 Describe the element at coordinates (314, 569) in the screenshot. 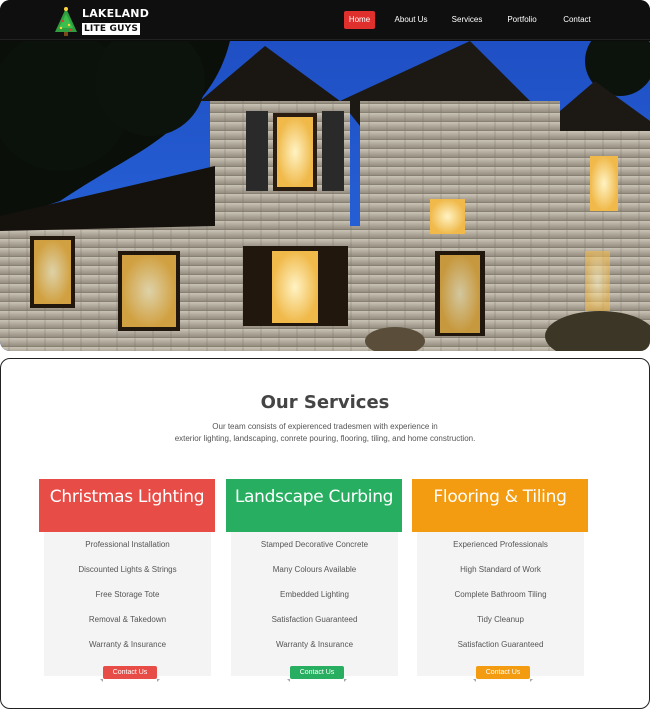

I see `feature-item: Many Colours Available` at that location.